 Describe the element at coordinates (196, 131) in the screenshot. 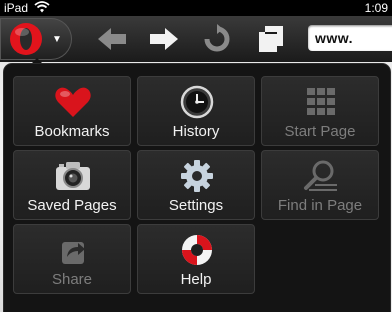

I see `menu-item-label: History` at that location.